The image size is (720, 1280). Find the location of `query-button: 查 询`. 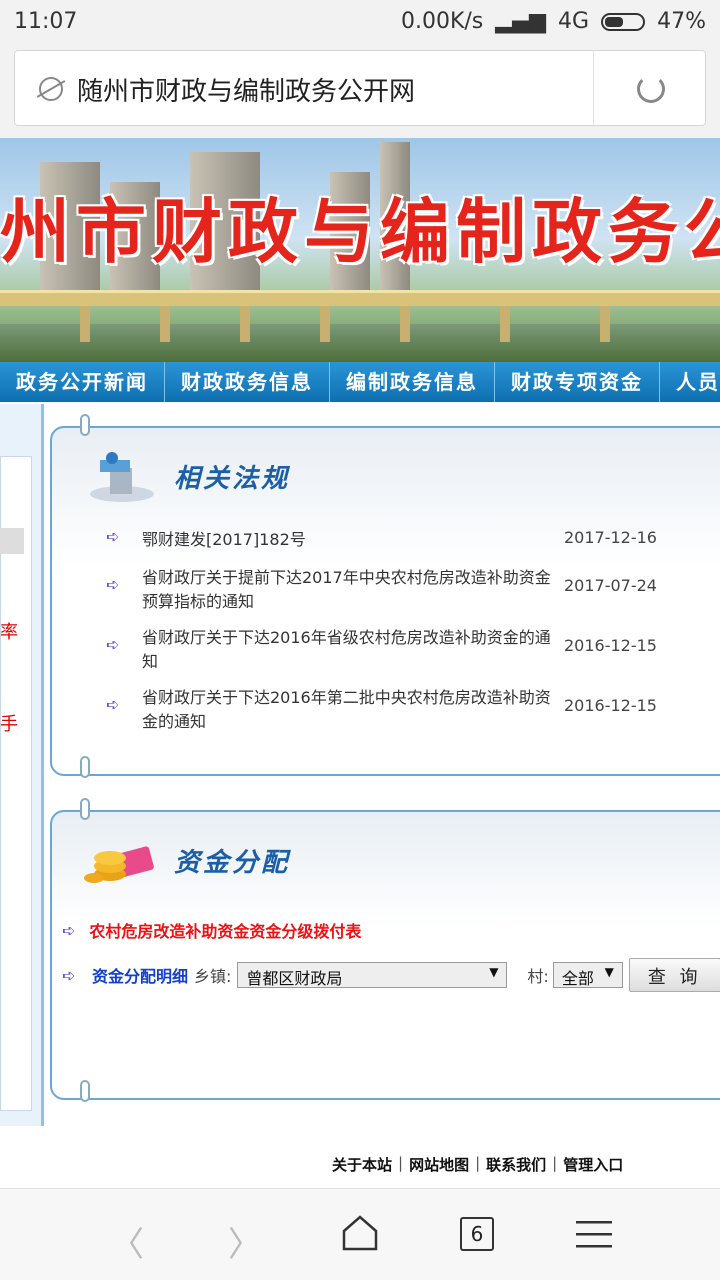

query-button: 查 询 is located at coordinates (674, 975).